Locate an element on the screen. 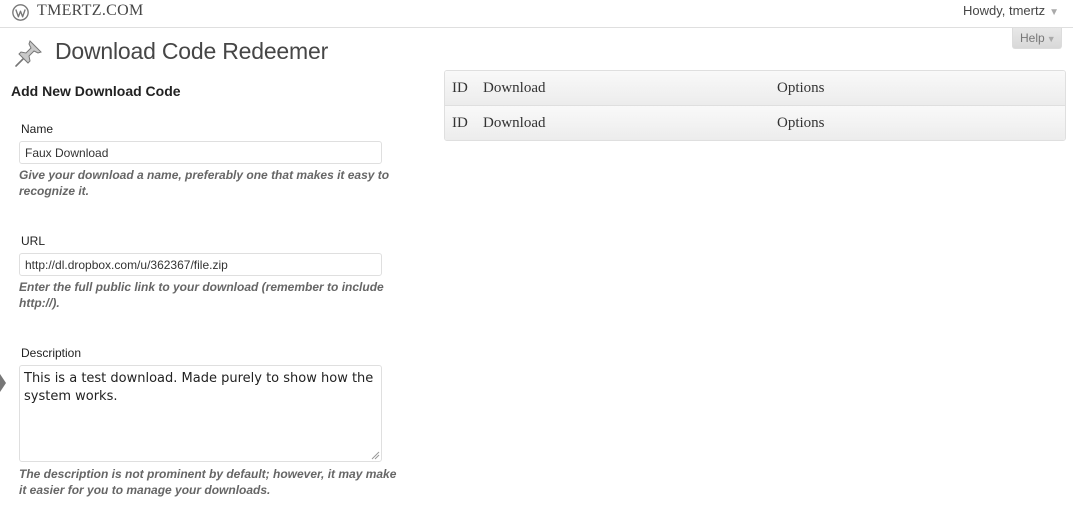 The height and width of the screenshot is (508, 1073). collapse-arrow-icon is located at coordinates (3, 383).